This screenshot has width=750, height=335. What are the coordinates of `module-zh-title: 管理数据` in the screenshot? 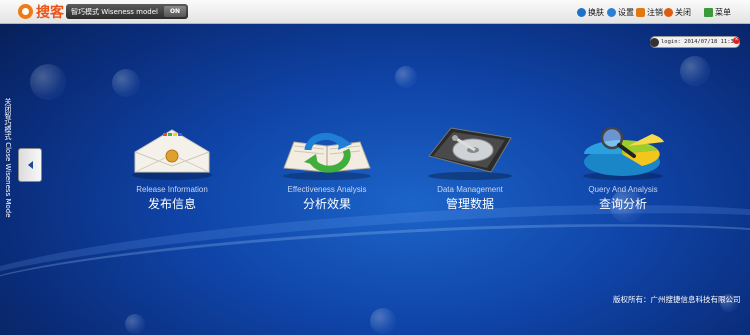 It's located at (469, 204).